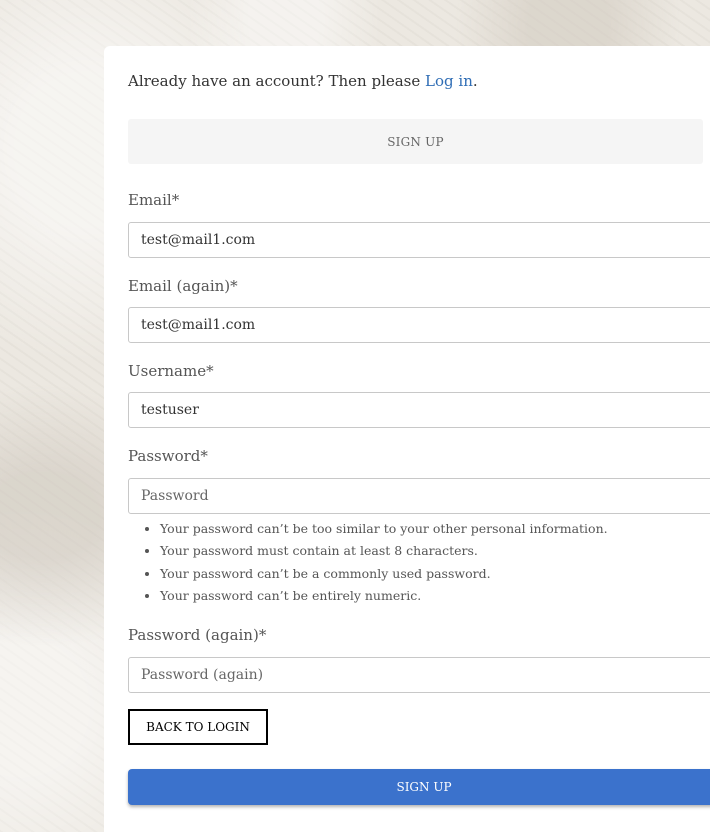 Image resolution: width=710 pixels, height=832 pixels. What do you see at coordinates (197, 635) in the screenshot?
I see `password-again-label: Password (again)*` at bounding box center [197, 635].